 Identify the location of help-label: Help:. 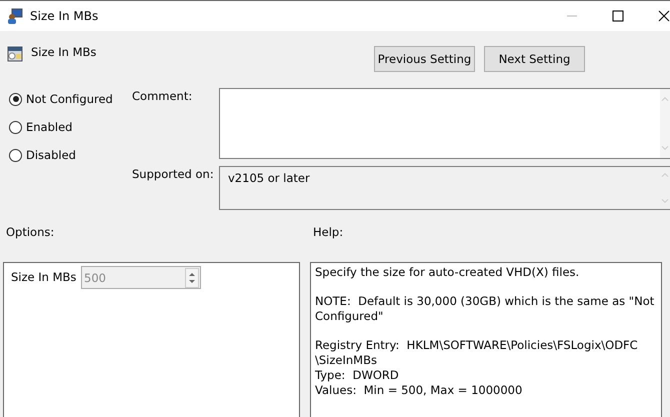
(328, 232).